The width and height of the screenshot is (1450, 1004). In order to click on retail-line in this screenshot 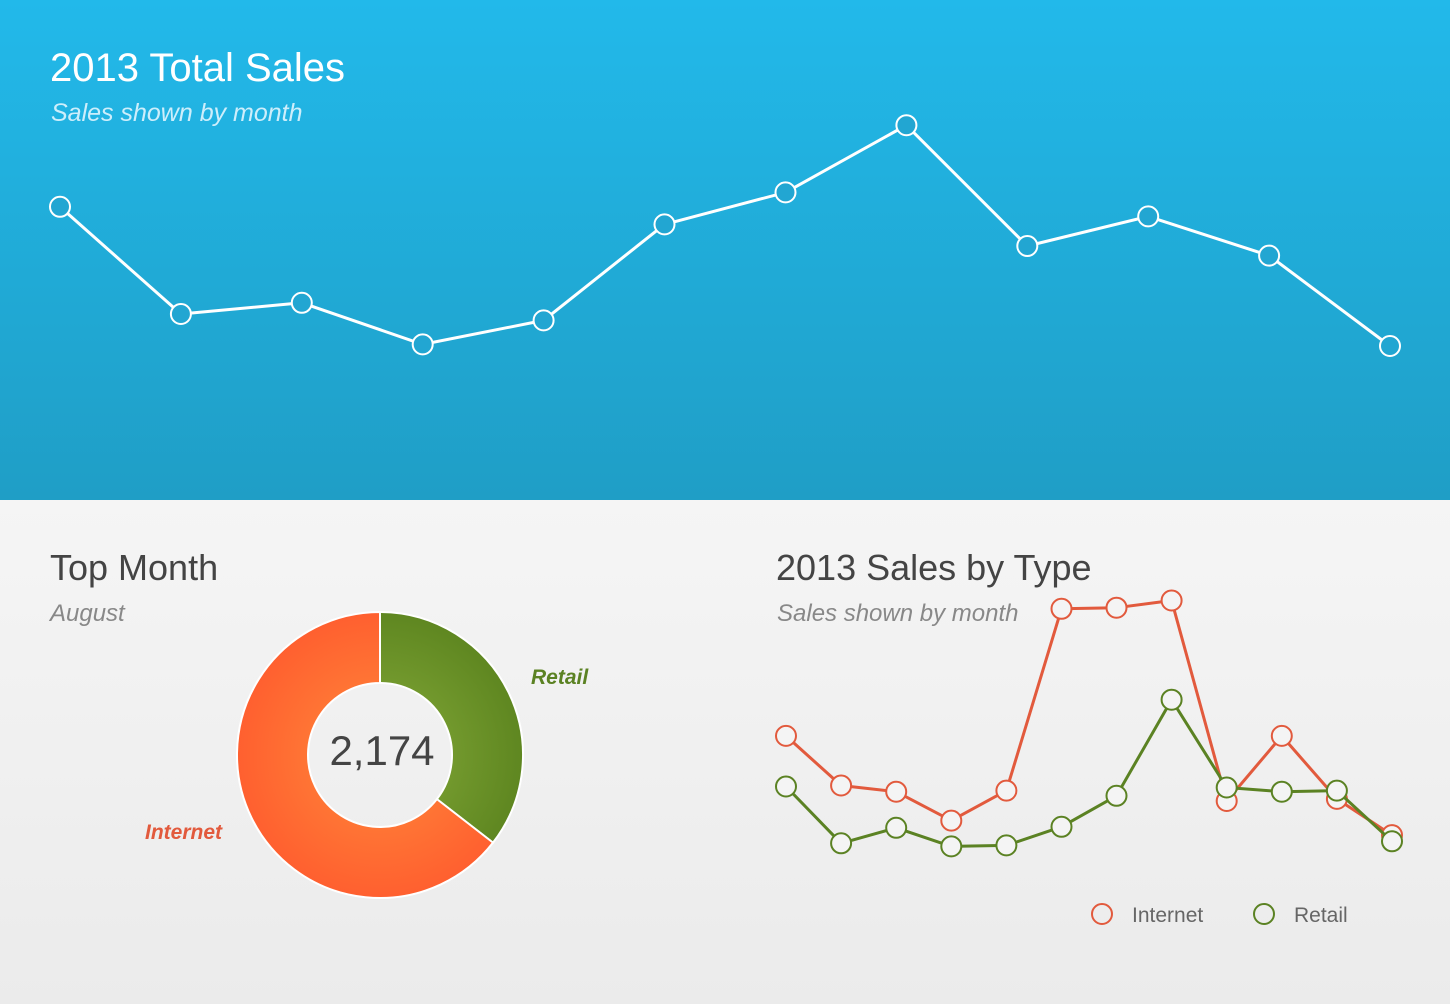, I will do `click(1089, 773)`.